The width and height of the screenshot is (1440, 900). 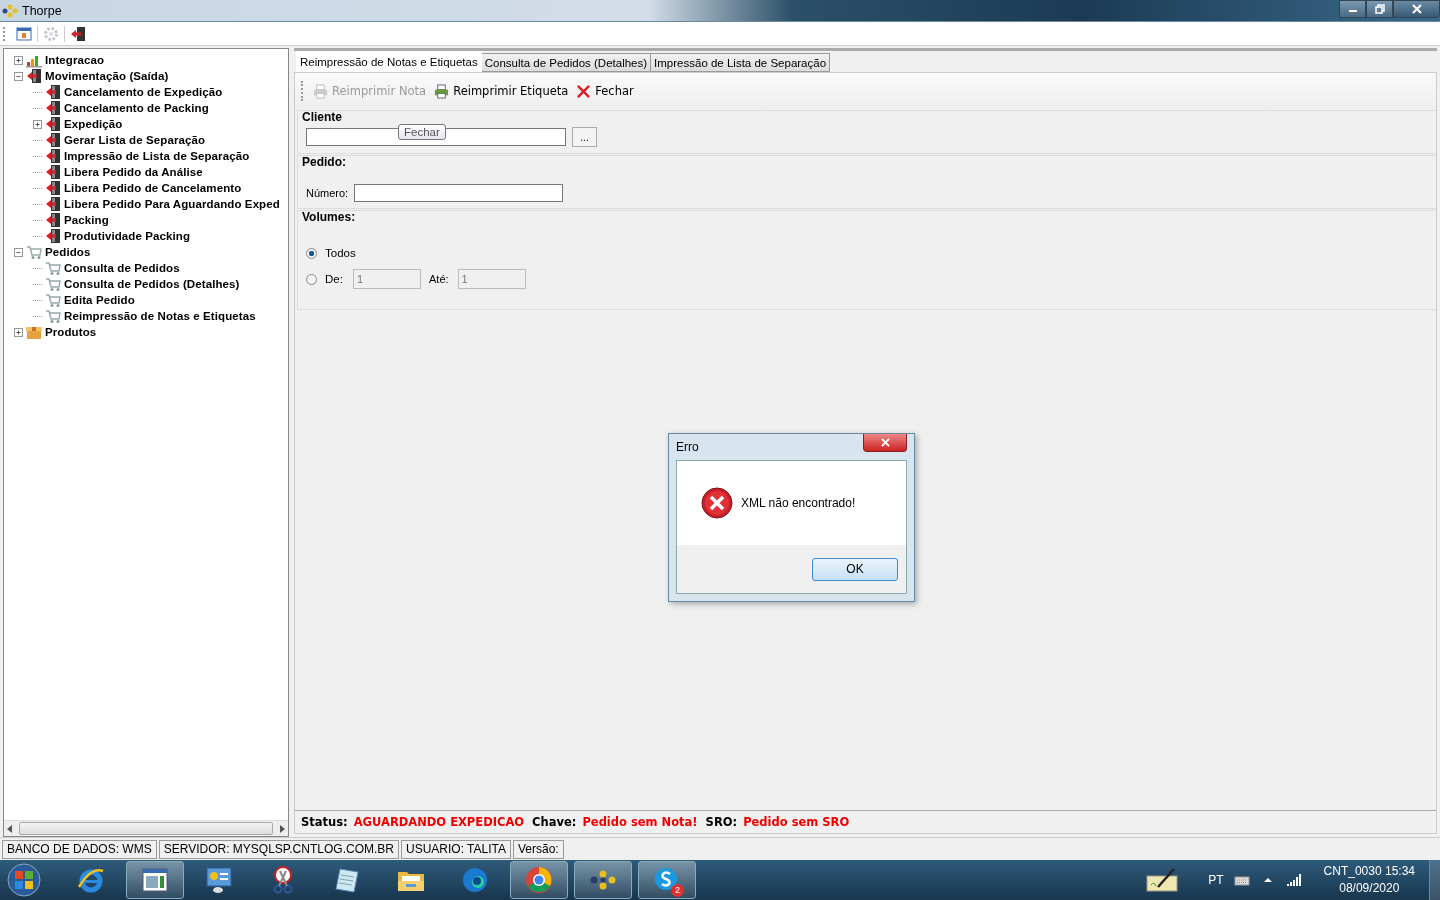 I want to click on group-title: Pedido:, so click(x=324, y=162).